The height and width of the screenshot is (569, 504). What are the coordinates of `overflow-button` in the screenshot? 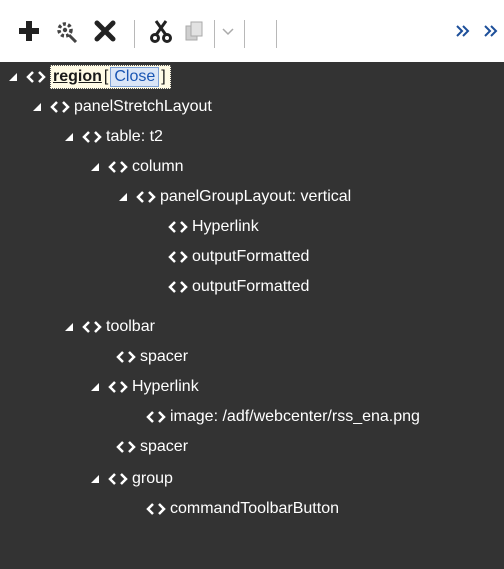 It's located at (463, 33).